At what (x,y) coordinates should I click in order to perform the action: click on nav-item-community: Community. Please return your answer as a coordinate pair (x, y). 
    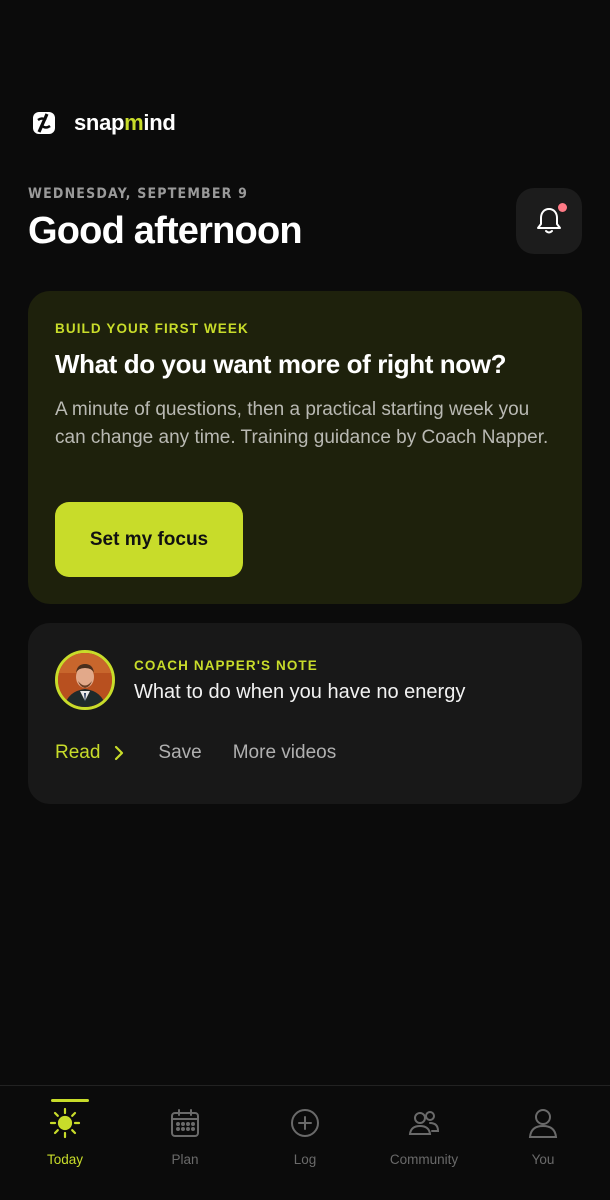
    Looking at the image, I should click on (424, 1143).